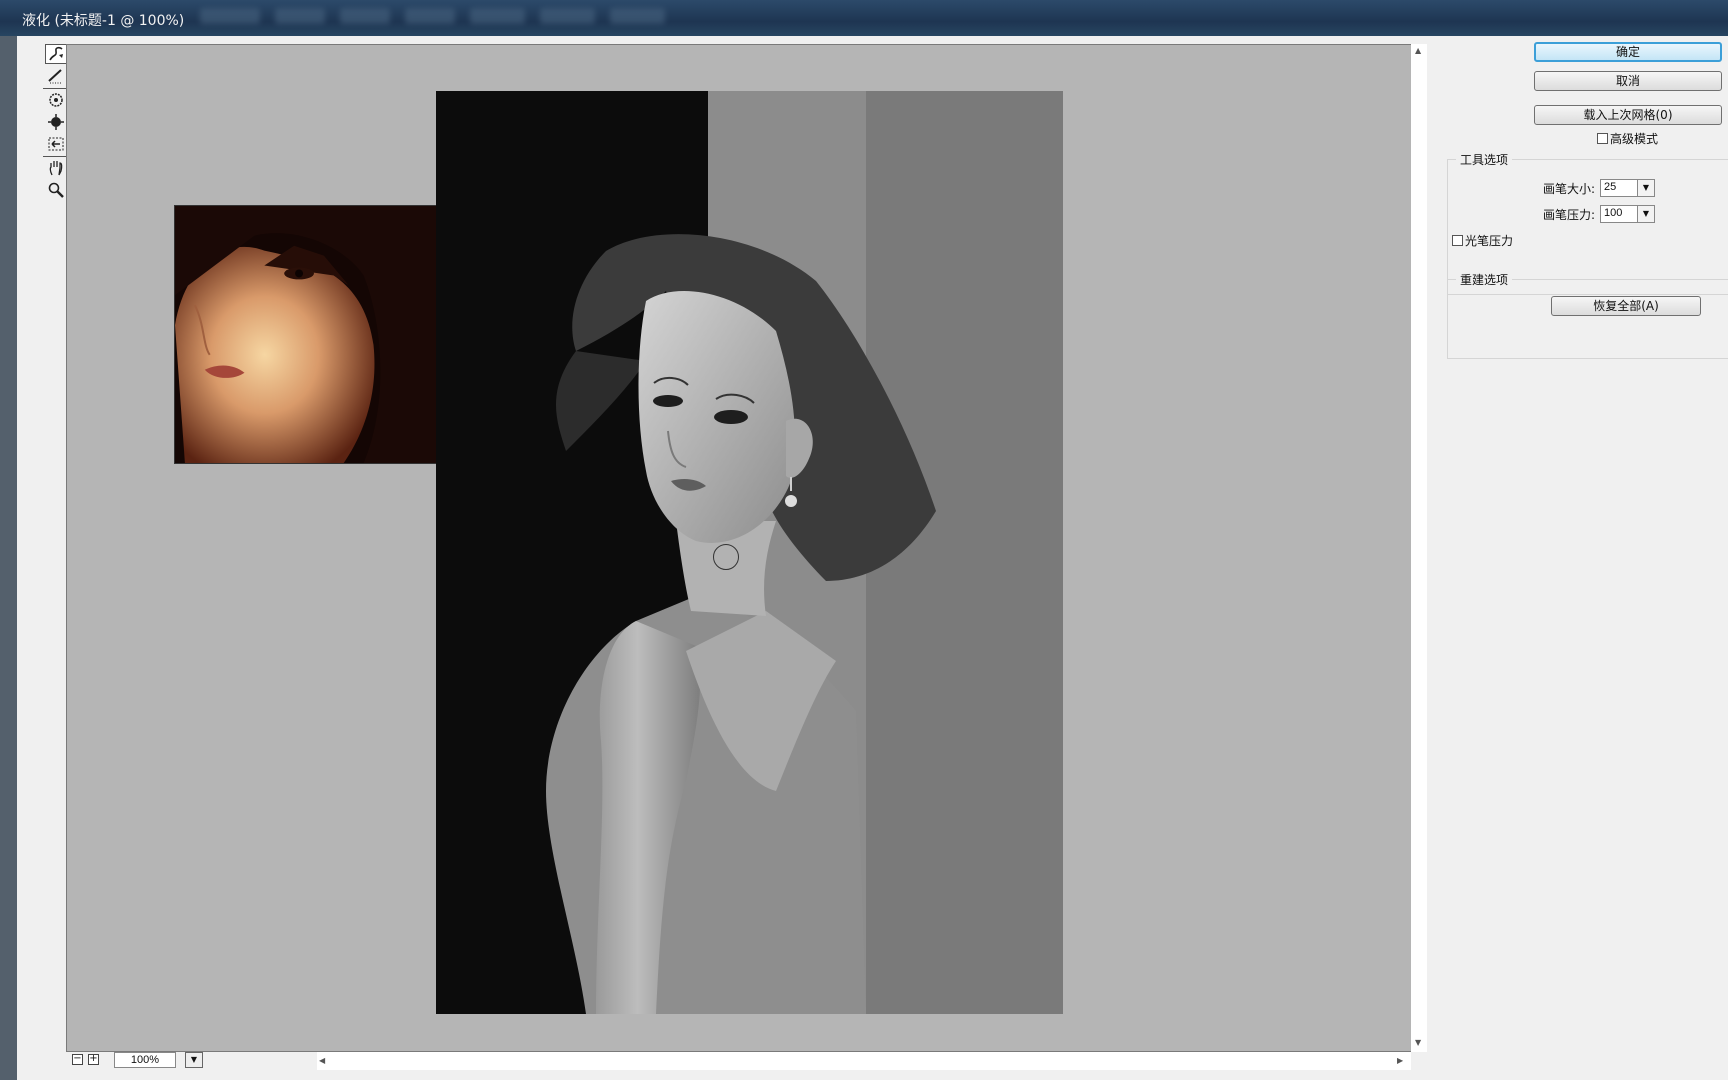  I want to click on zoom-bar: − + 100% ▼, so click(191, 1060).